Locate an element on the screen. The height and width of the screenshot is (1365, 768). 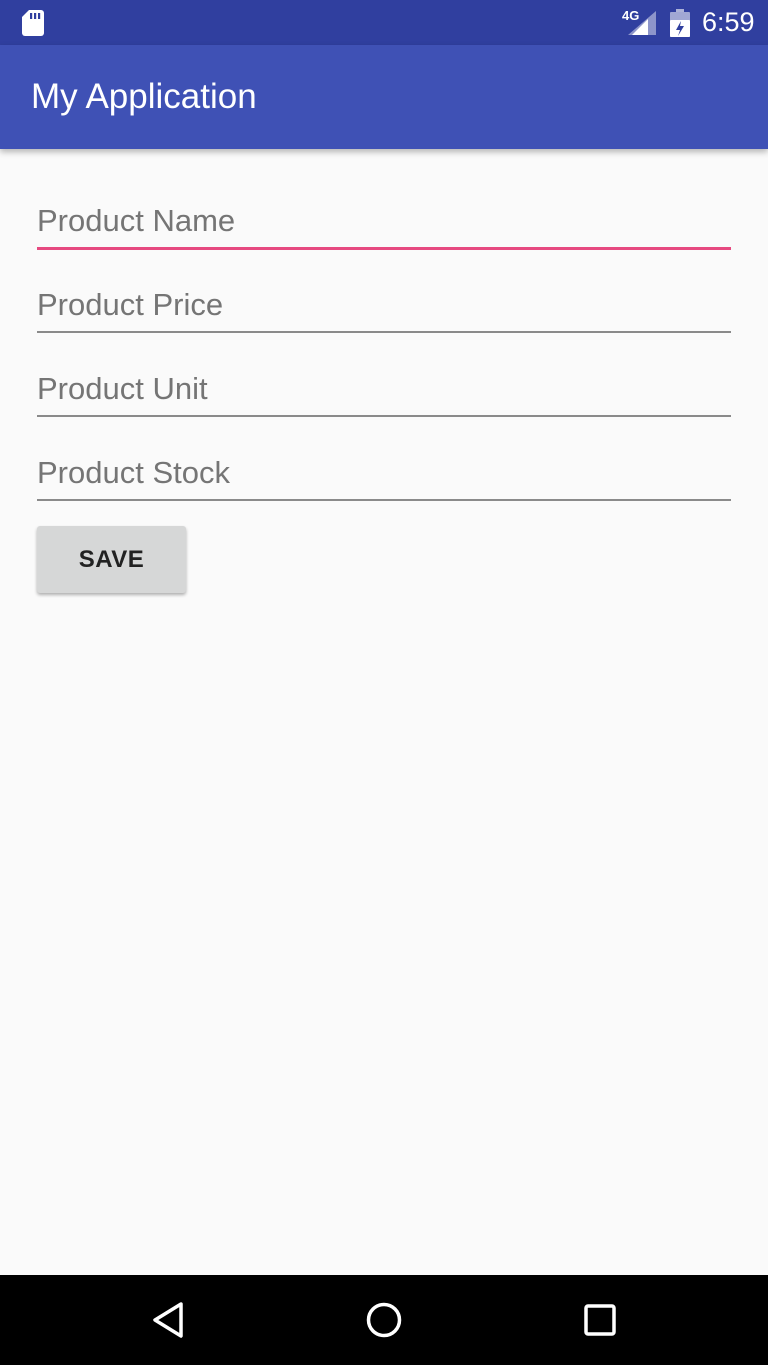
product-unit-input is located at coordinates (384, 389).